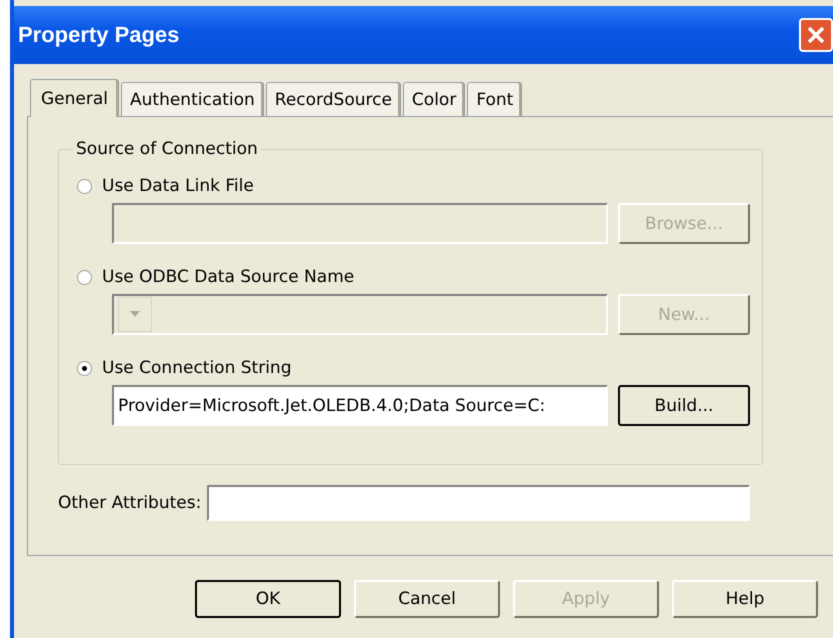 This screenshot has width=833, height=638. What do you see at coordinates (84, 368) in the screenshot?
I see `radio-button` at bounding box center [84, 368].